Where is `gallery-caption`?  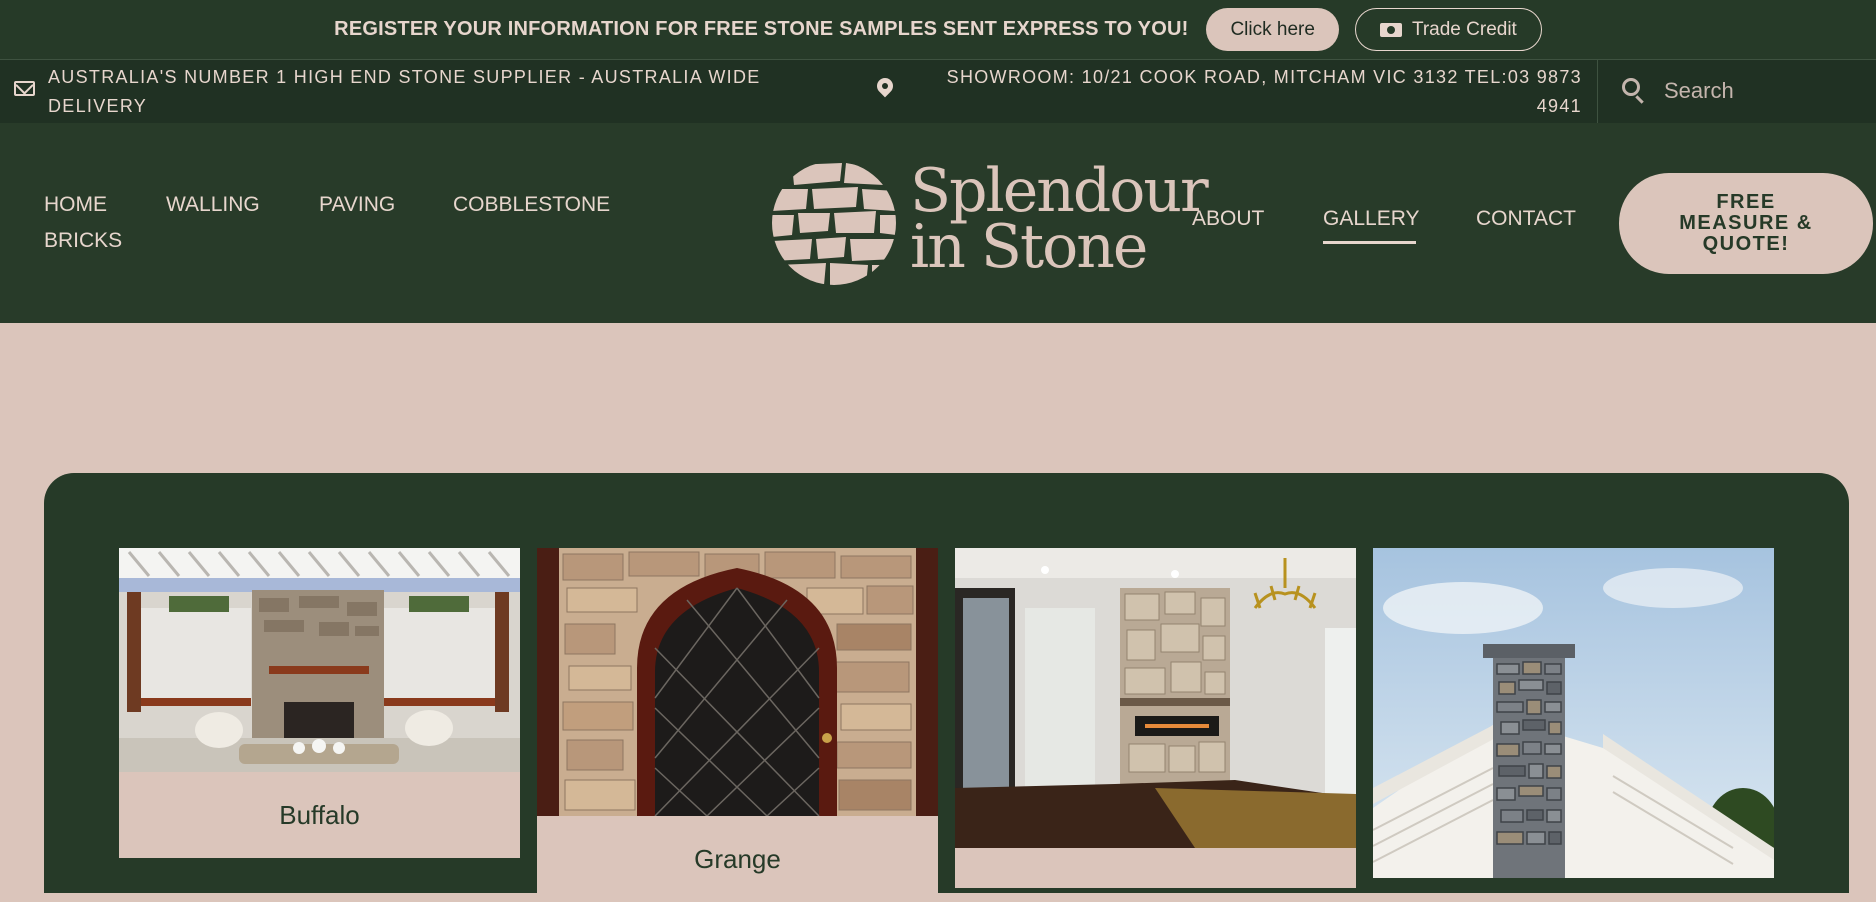 gallery-caption is located at coordinates (1155, 868).